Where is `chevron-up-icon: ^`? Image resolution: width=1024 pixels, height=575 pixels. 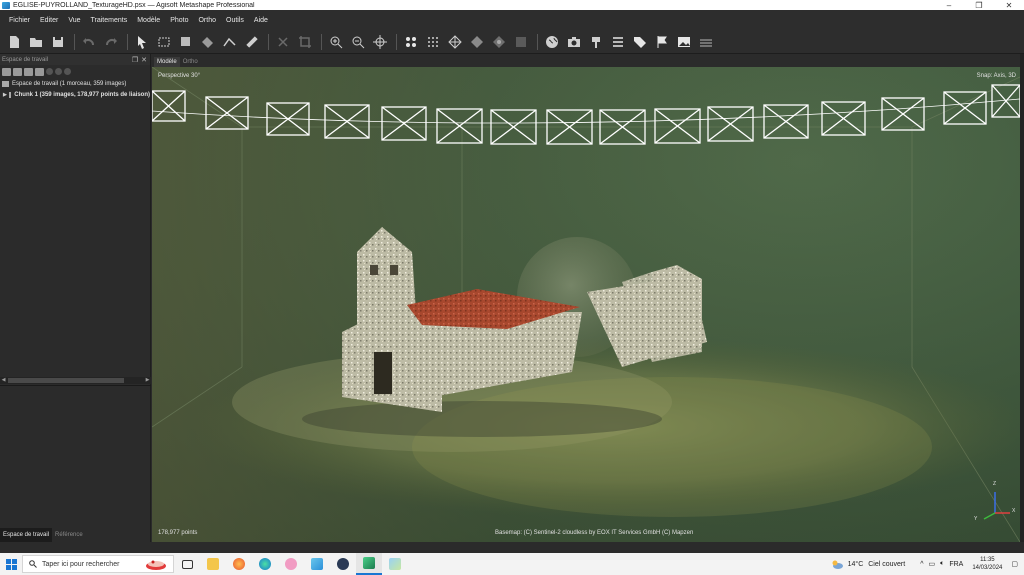 chevron-up-icon: ^ is located at coordinates (921, 564).